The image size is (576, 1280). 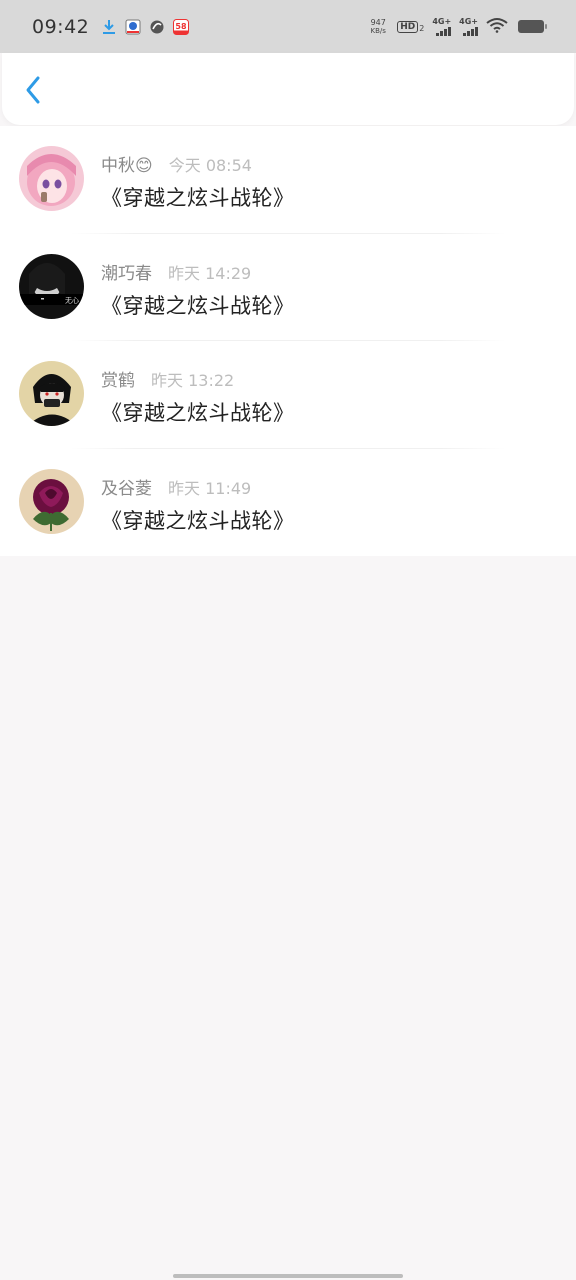 What do you see at coordinates (288, 395) in the screenshot?
I see `list-item: 赏鹤 昨天 13:22 《穿越之炫斗战轮》` at bounding box center [288, 395].